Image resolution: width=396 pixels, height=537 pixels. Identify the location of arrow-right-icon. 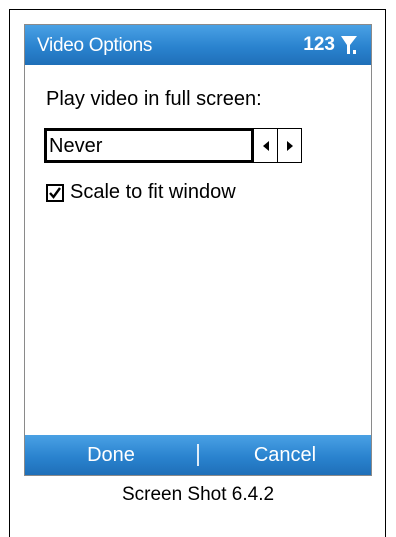
(289, 145).